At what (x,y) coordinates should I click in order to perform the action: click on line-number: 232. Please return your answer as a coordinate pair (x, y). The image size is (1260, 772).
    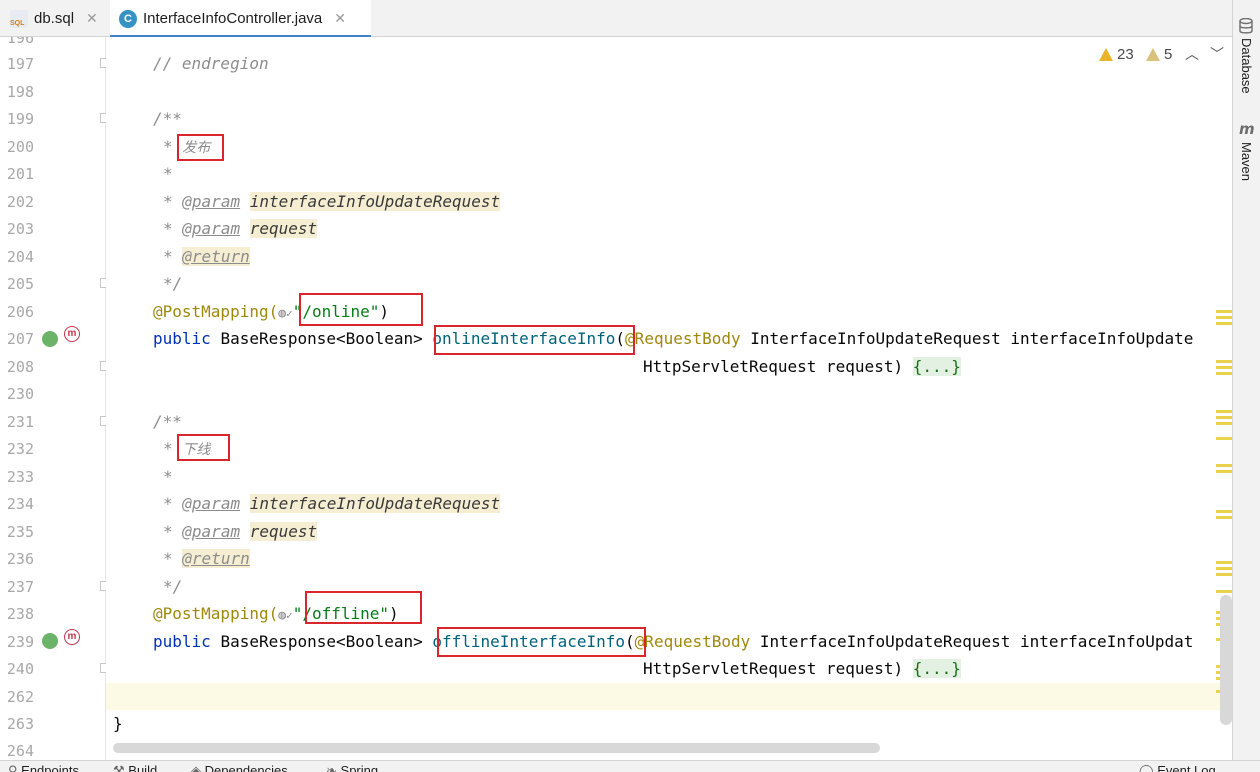
    Looking at the image, I should click on (20, 449).